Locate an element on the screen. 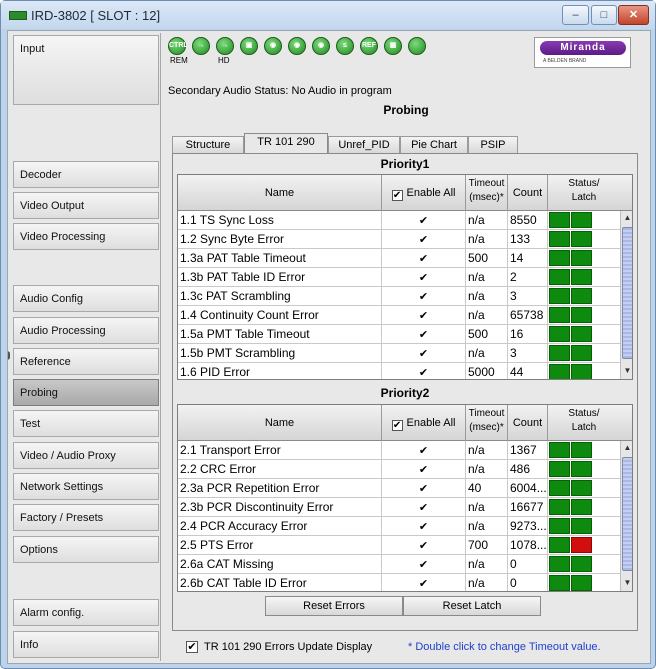  sidebar-item-video-processing: Video Processing is located at coordinates (86, 236).